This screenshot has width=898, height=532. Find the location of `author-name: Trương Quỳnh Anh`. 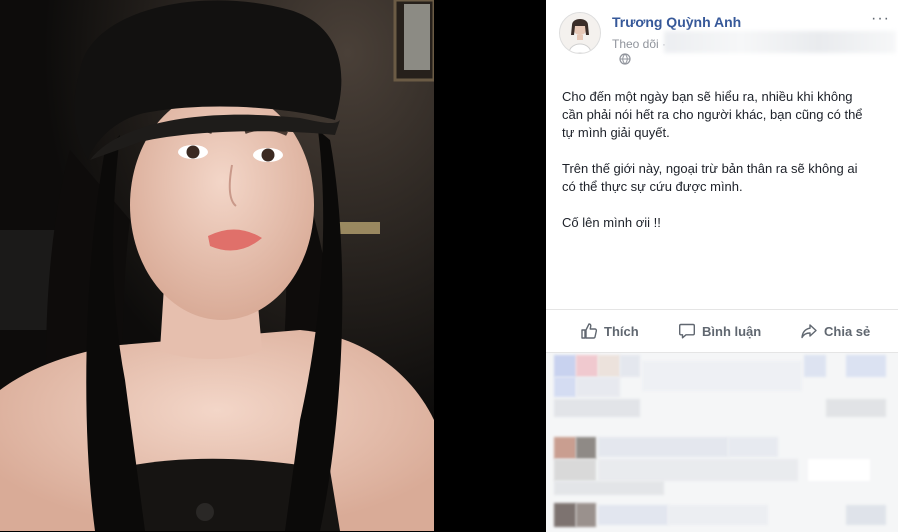

author-name: Trương Quỳnh Anh is located at coordinates (676, 22).